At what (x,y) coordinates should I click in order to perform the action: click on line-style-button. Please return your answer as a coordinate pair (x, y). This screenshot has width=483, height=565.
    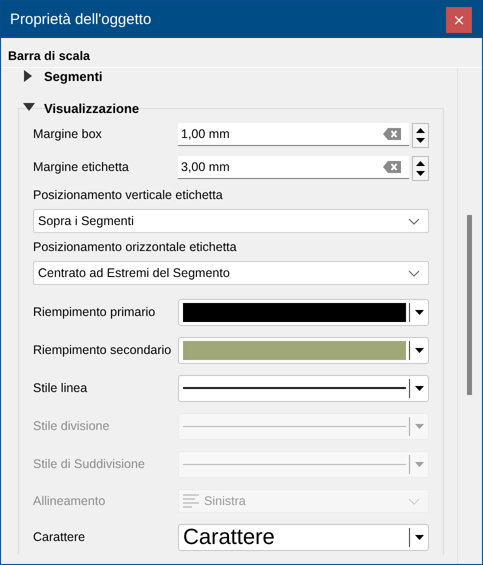
    Looking at the image, I should click on (303, 388).